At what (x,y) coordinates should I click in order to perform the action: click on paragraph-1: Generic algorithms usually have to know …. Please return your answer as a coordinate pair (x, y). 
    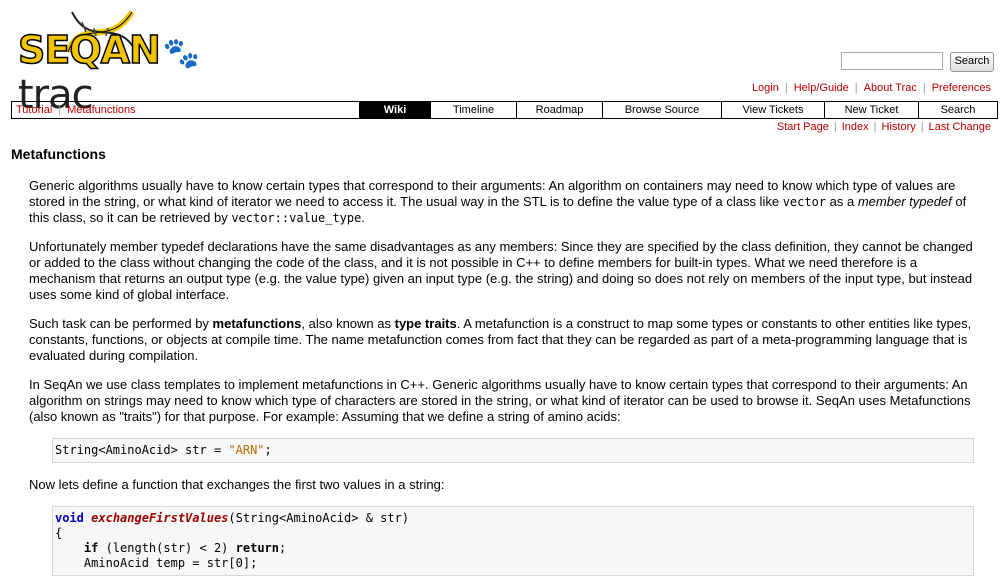
    Looking at the image, I should click on (498, 201).